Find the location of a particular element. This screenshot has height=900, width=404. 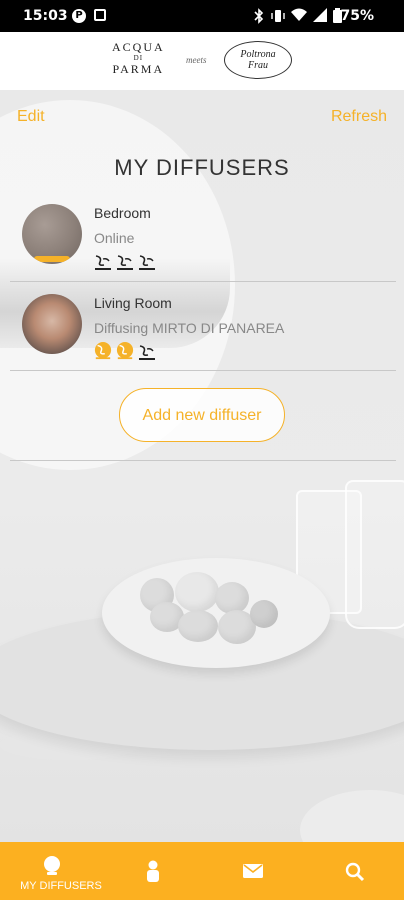

nav-tab-profile is located at coordinates (153, 871).